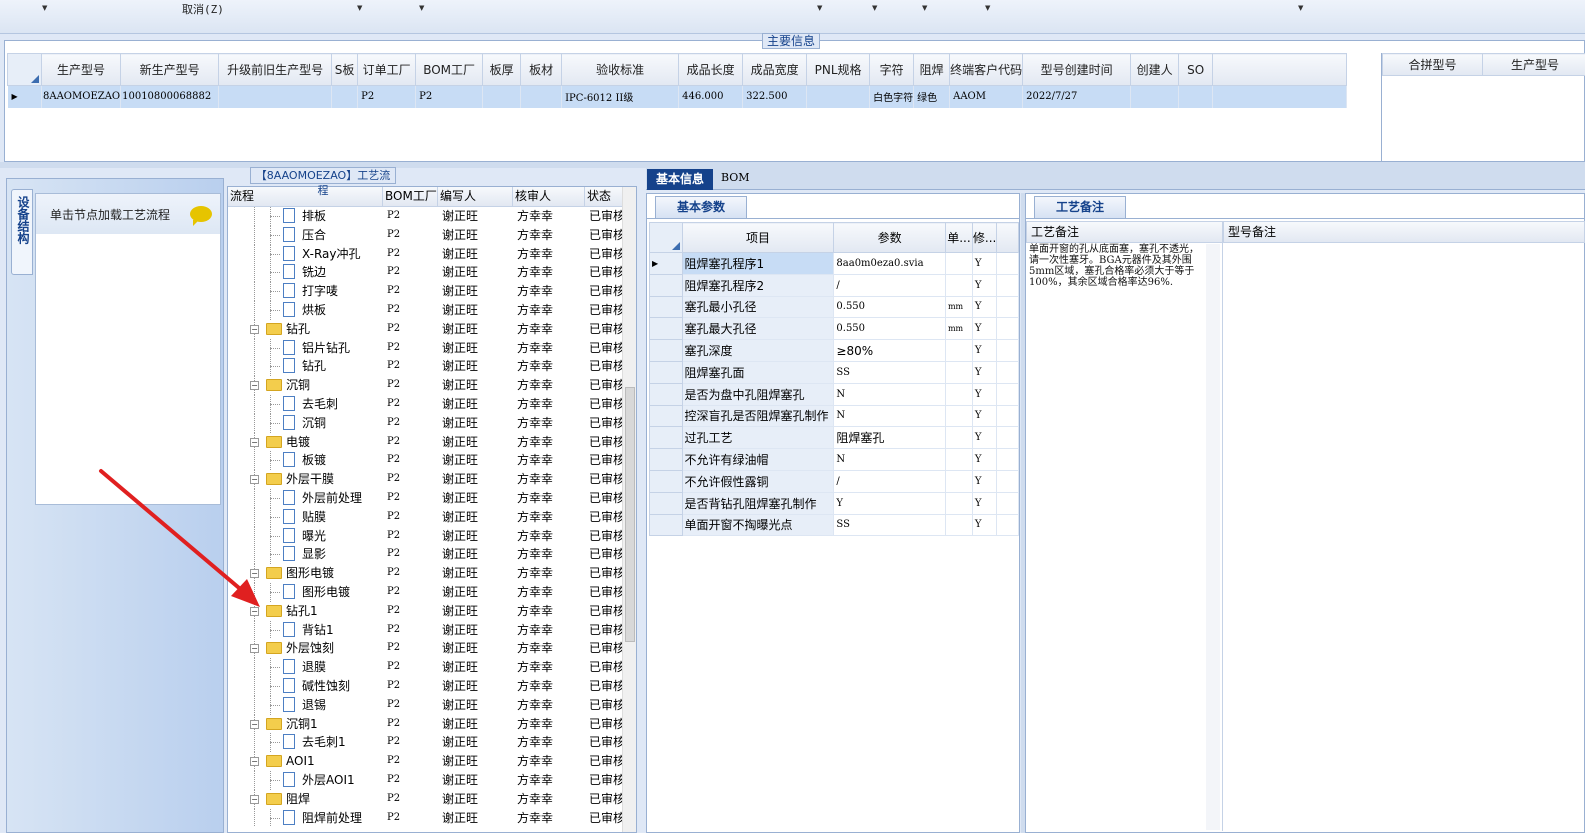 The width and height of the screenshot is (1585, 833). Describe the element at coordinates (432, 705) in the screenshot. I see `flow-row: 退锡 P2 谢正旺 方幸幸 已审核` at that location.